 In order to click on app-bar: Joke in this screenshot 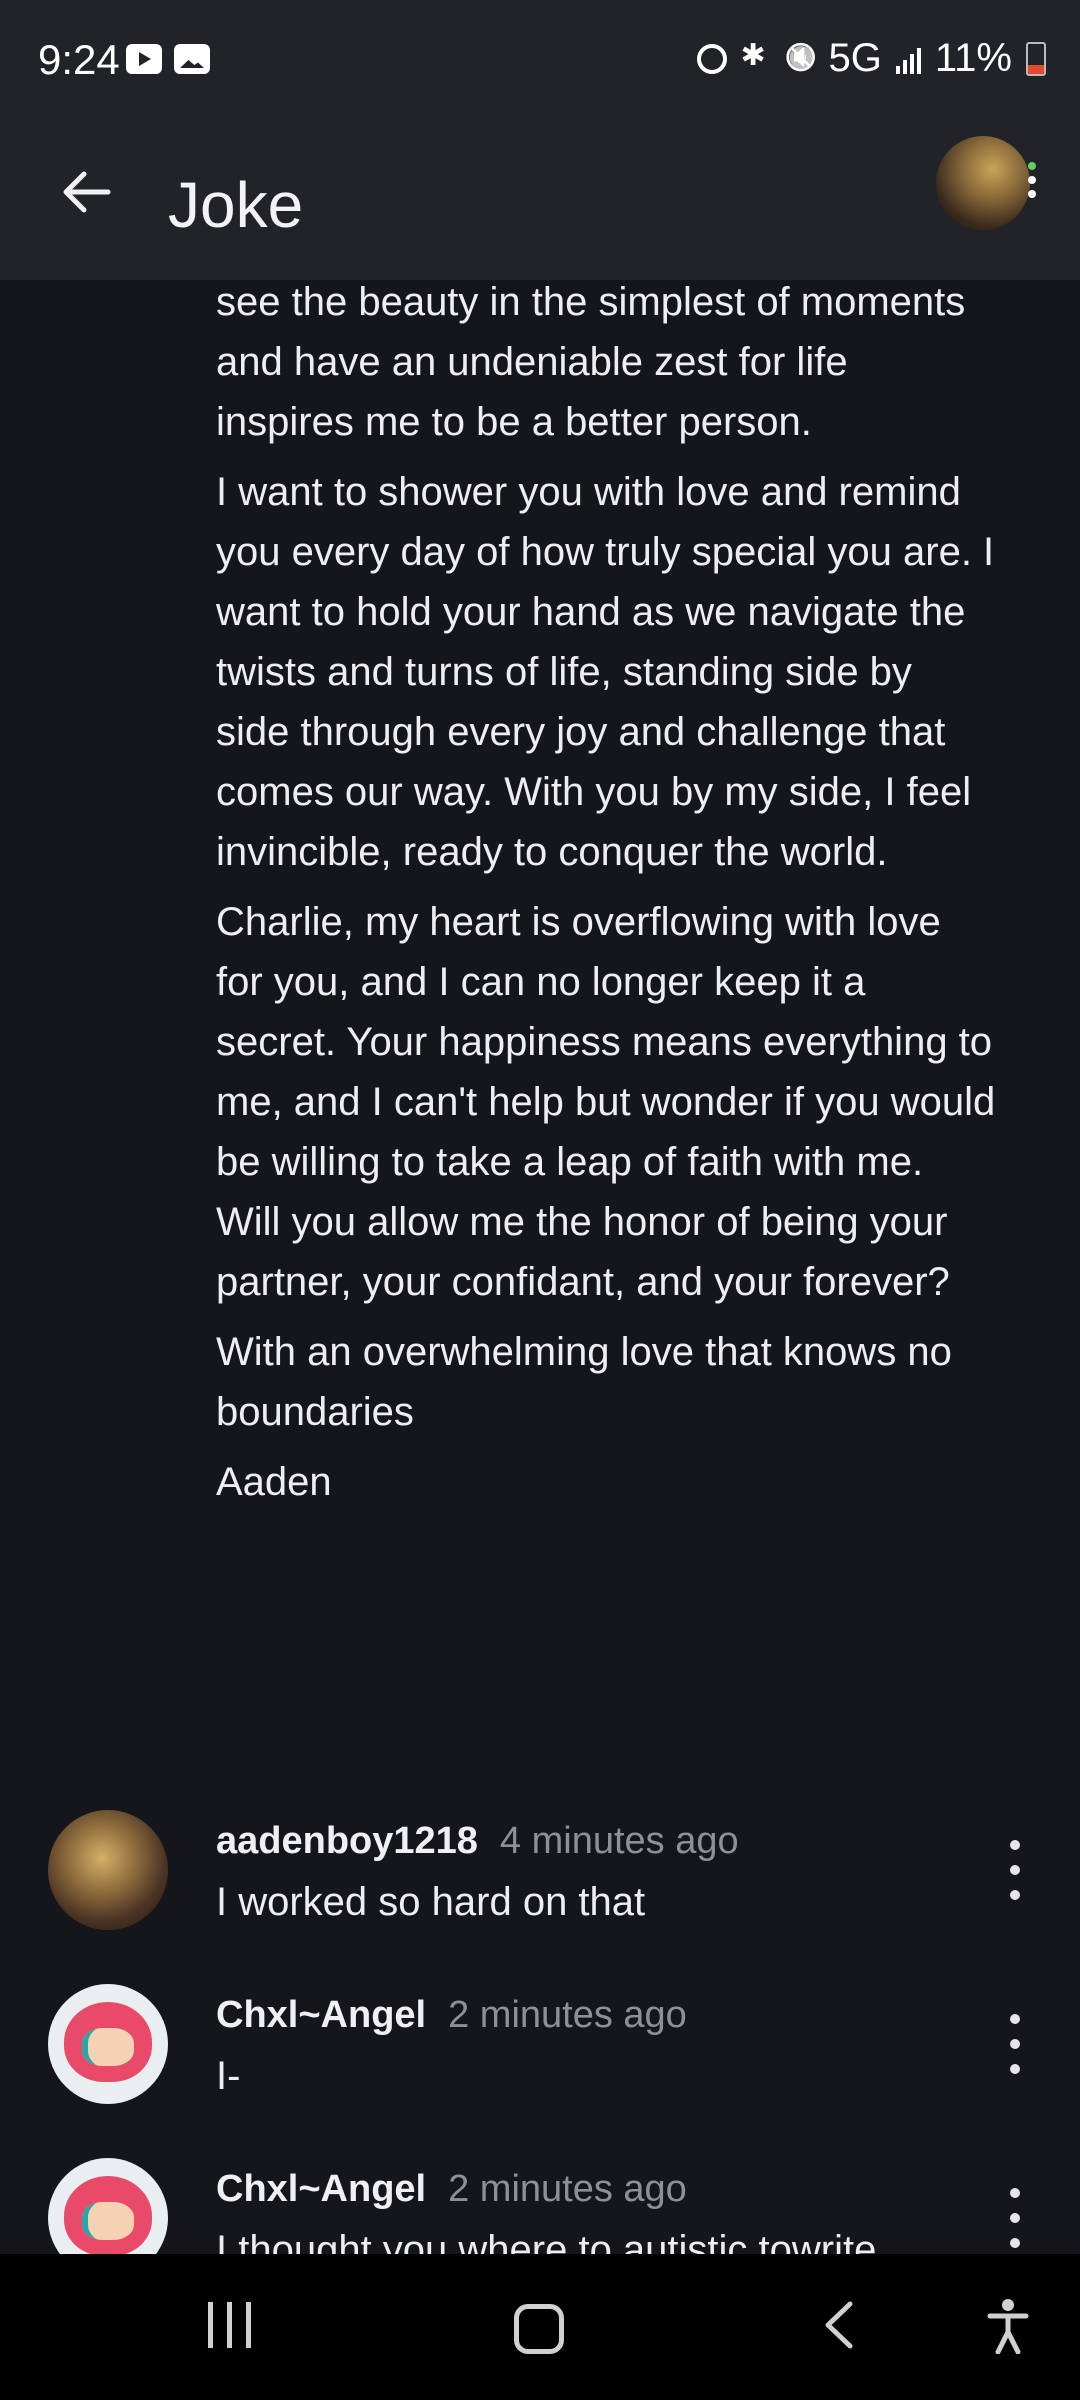, I will do `click(540, 202)`.